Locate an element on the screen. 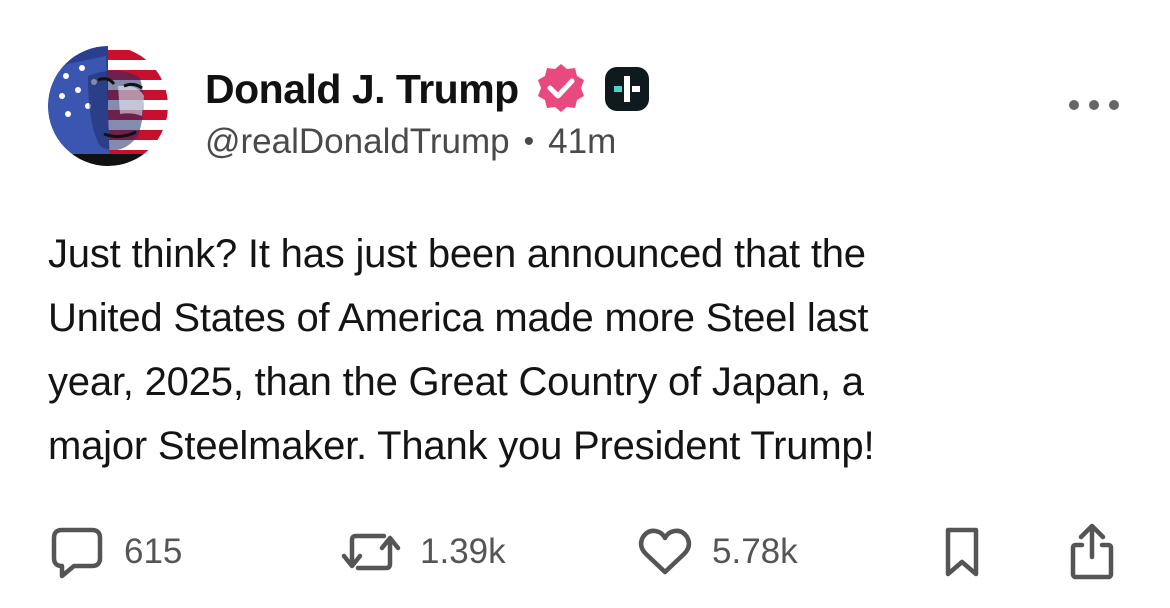  more-dots-icon is located at coordinates (1094, 105).